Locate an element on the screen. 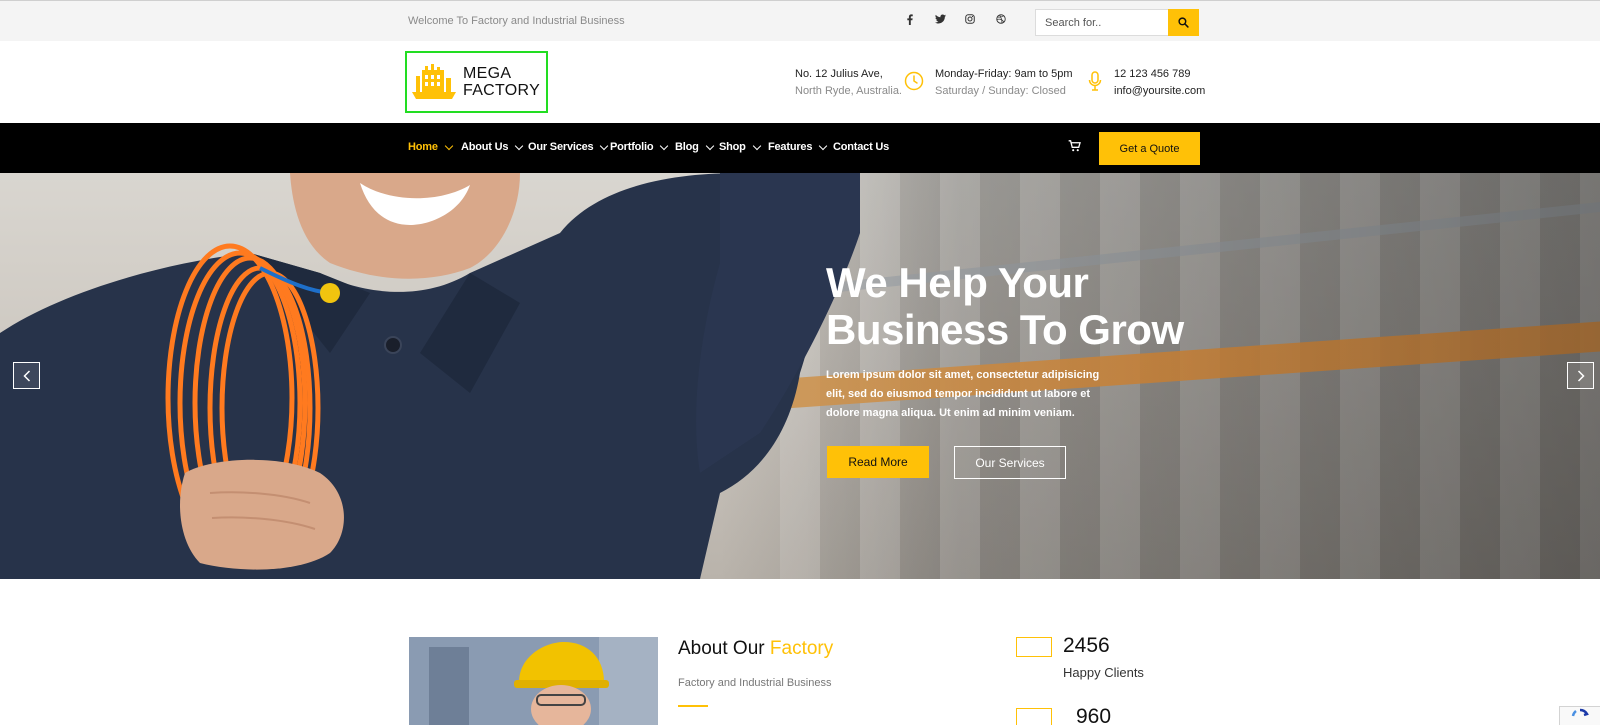 The height and width of the screenshot is (725, 1600). about-title: About Our Factory is located at coordinates (755, 649).